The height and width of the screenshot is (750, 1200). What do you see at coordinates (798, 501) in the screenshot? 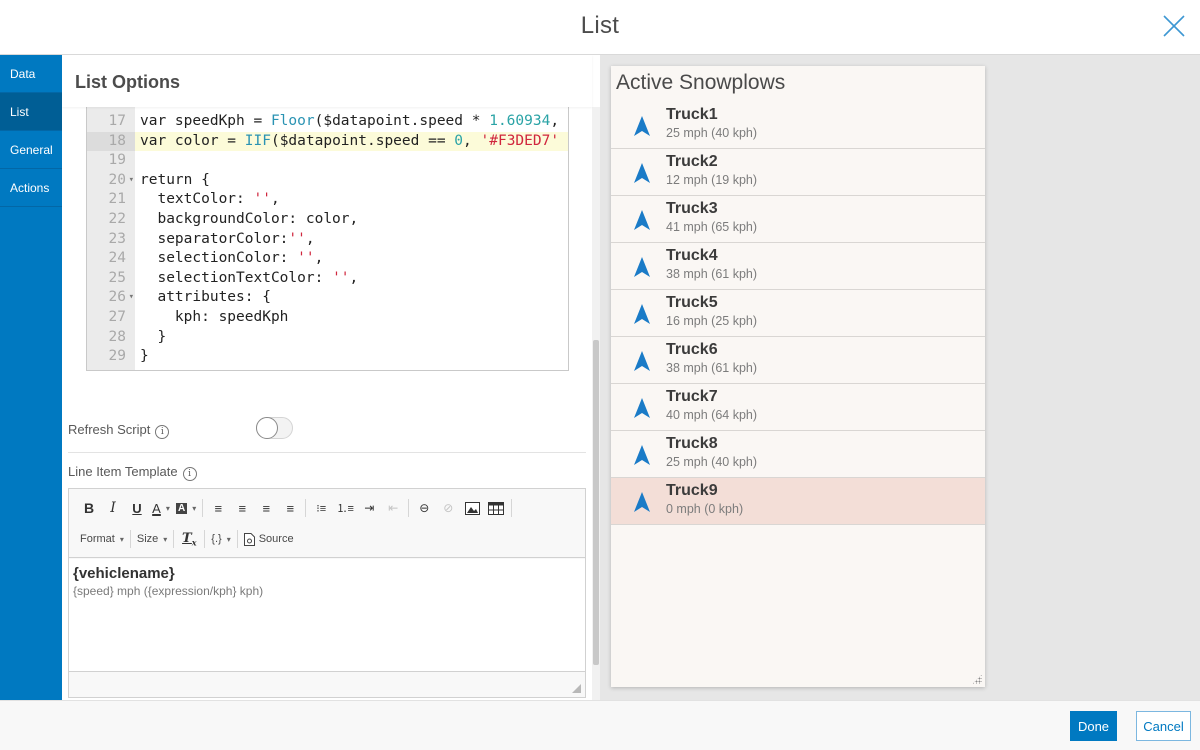
I see `list-item: Truck9 0 mph (0 kph)` at bounding box center [798, 501].